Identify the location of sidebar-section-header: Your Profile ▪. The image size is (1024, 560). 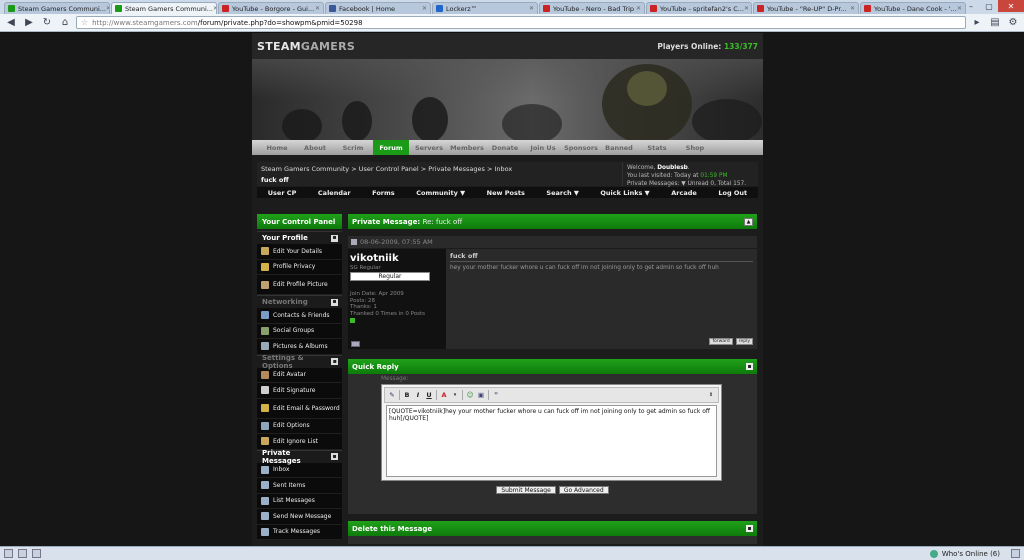
(299, 237).